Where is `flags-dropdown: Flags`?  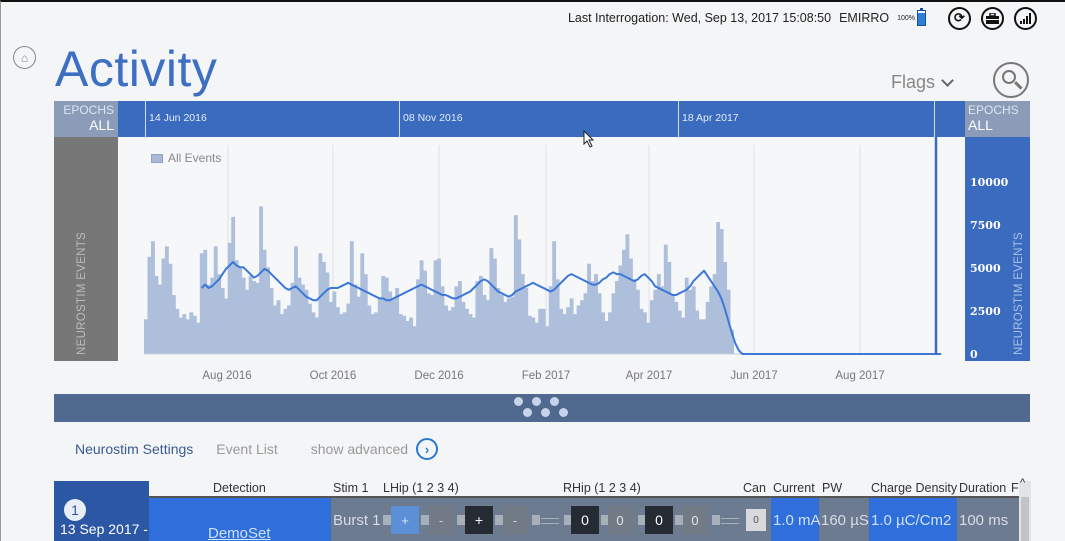 flags-dropdown: Flags is located at coordinates (922, 82).